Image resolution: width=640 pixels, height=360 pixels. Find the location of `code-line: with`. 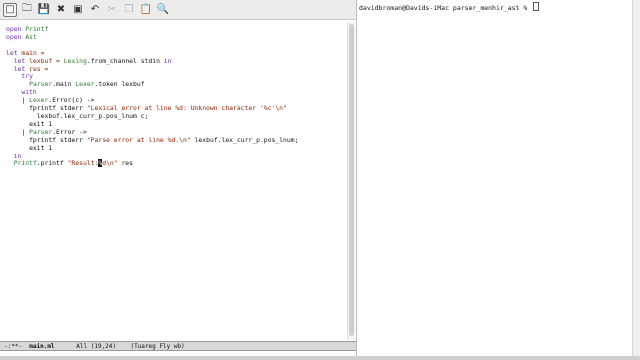

code-line: with is located at coordinates (21, 92).